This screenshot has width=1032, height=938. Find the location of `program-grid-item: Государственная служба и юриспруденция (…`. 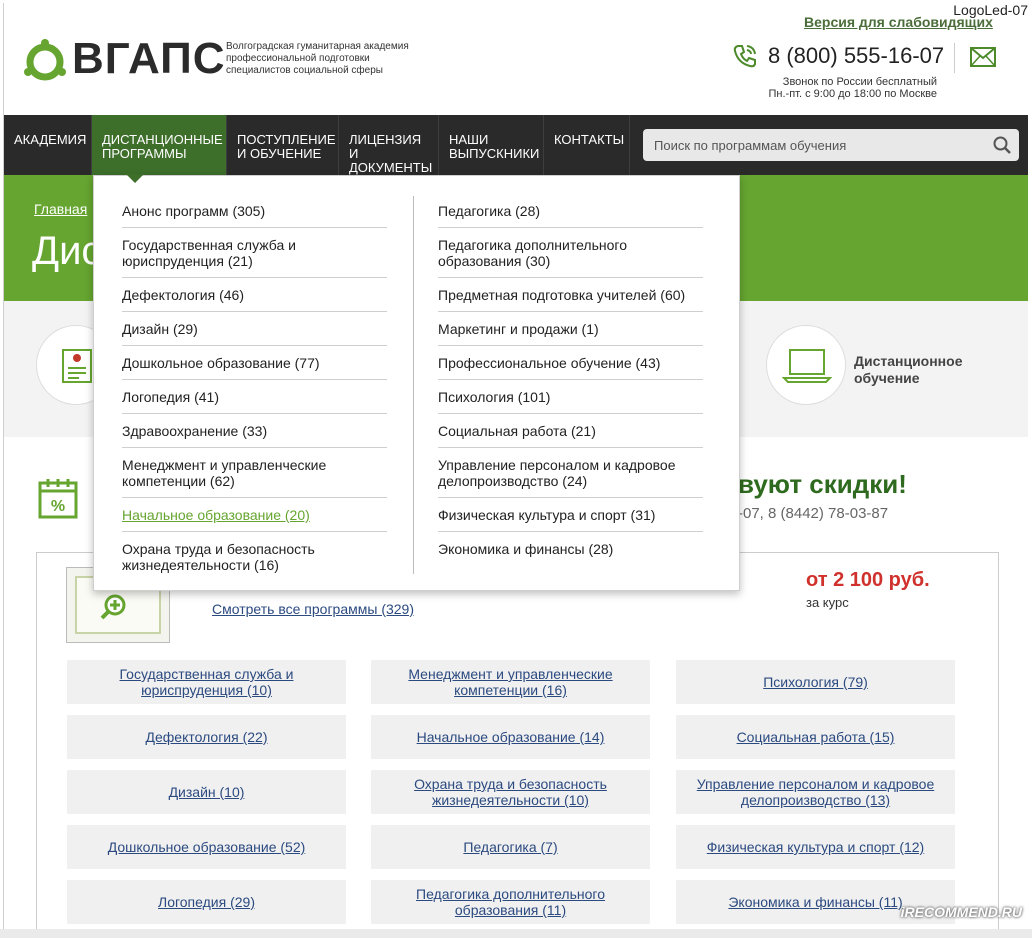

program-grid-item: Государственная служба и юриспруденция (… is located at coordinates (206, 682).